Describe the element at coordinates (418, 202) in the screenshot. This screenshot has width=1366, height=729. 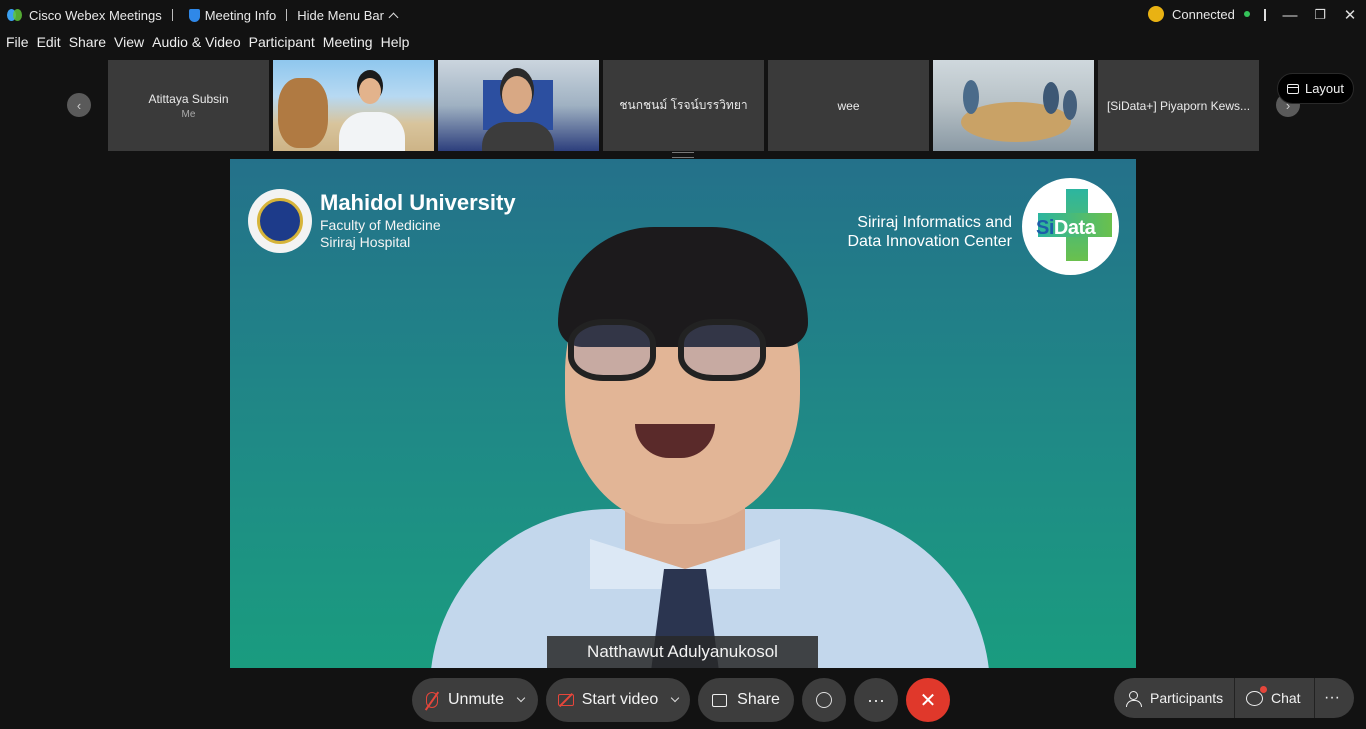
I see `org-title: Mahidol University` at that location.